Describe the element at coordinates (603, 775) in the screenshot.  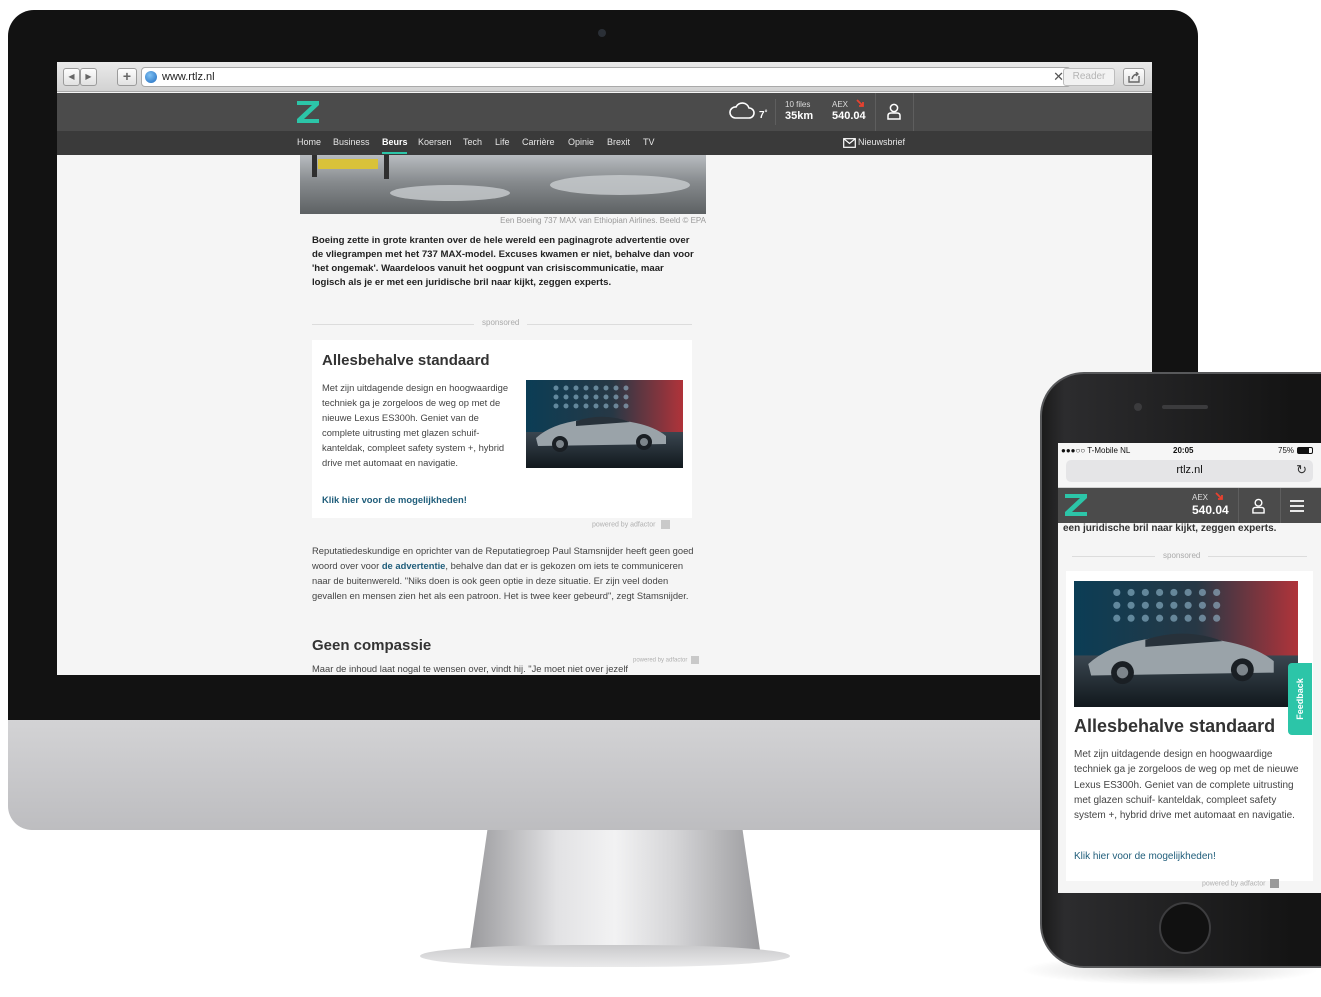
I see `imac-chin` at that location.